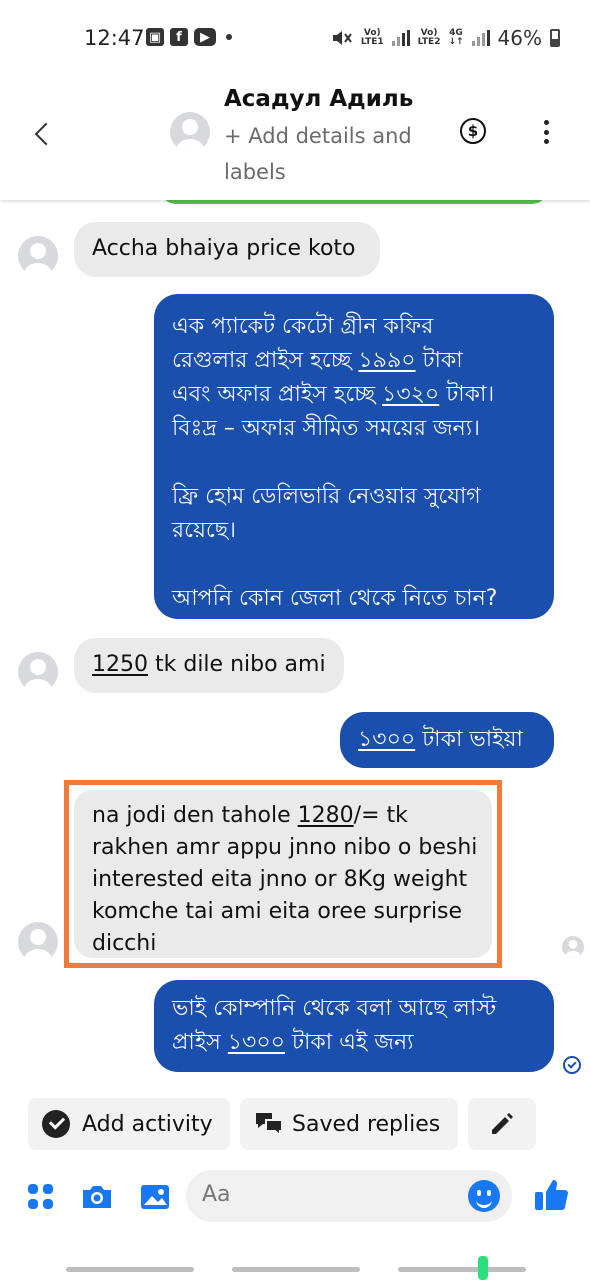 This screenshot has width=590, height=1280. Describe the element at coordinates (216, 1194) in the screenshot. I see `input-placeholder: Aa` at that location.